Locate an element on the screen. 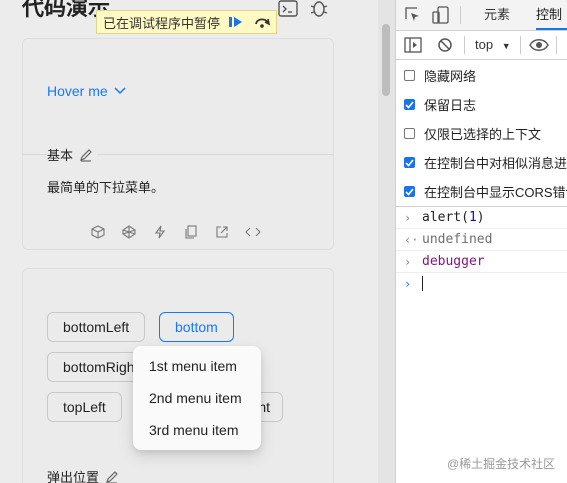 This screenshot has width=567, height=483. paused-in-debugger-banner: 已在调试程序中暂停 is located at coordinates (187, 22).